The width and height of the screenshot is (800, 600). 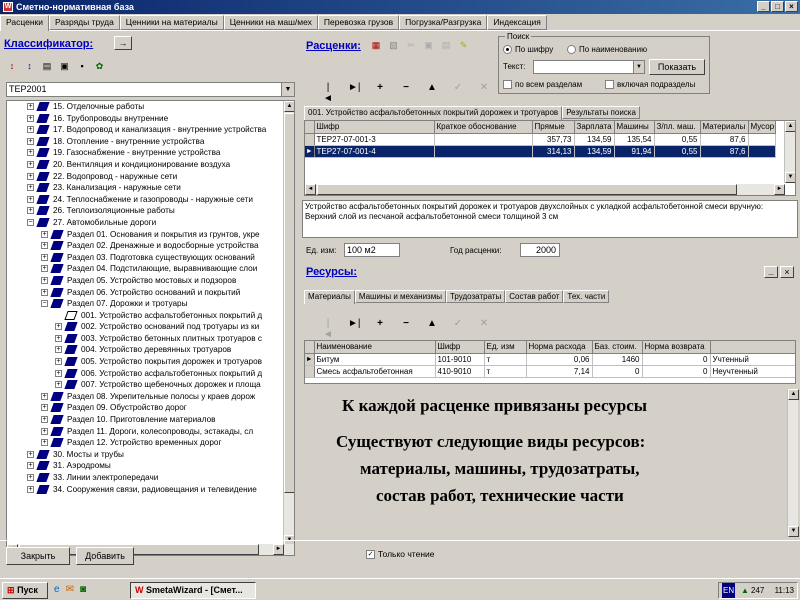 I want to click on resources-column-header: Наименование, so click(x=375, y=347).